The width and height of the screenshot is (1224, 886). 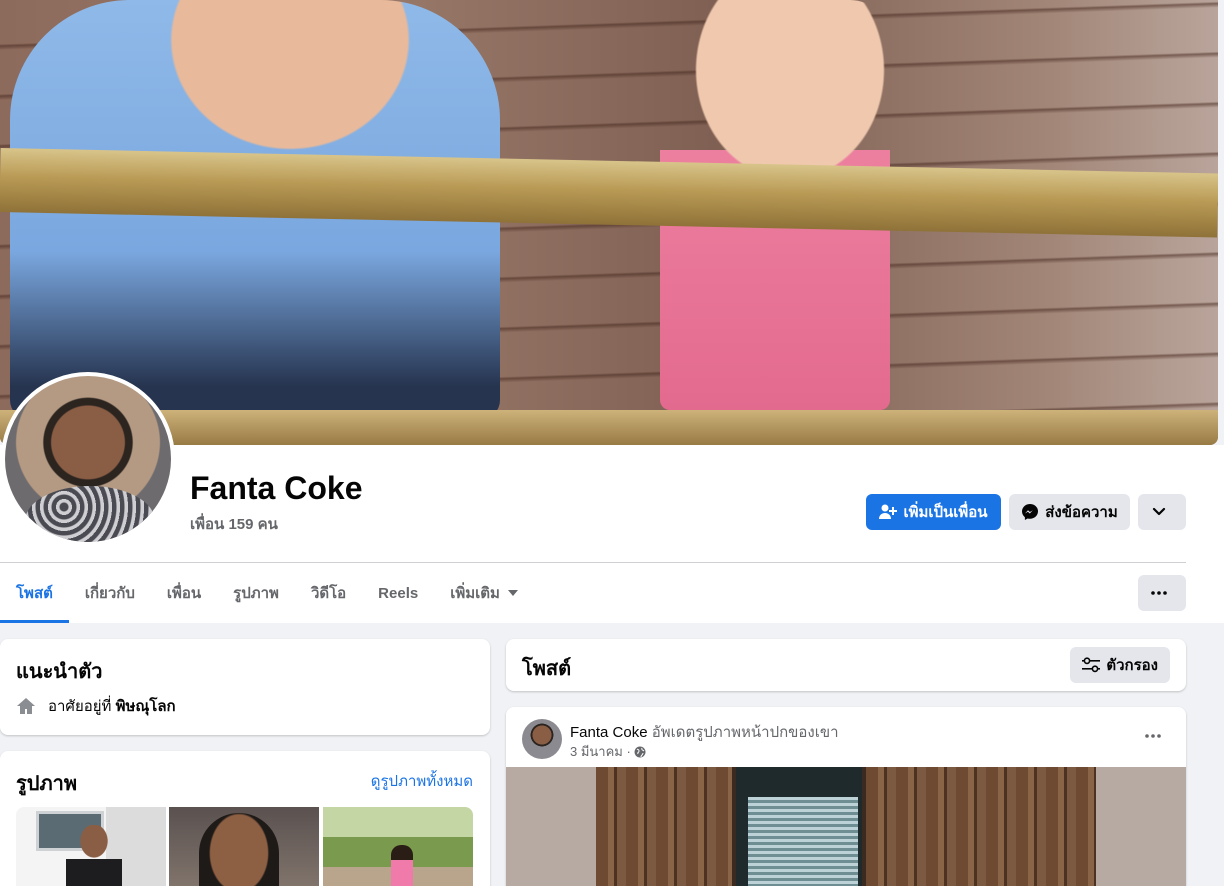 I want to click on tab-photos-label: รูปภาพ, so click(x=256, y=593).